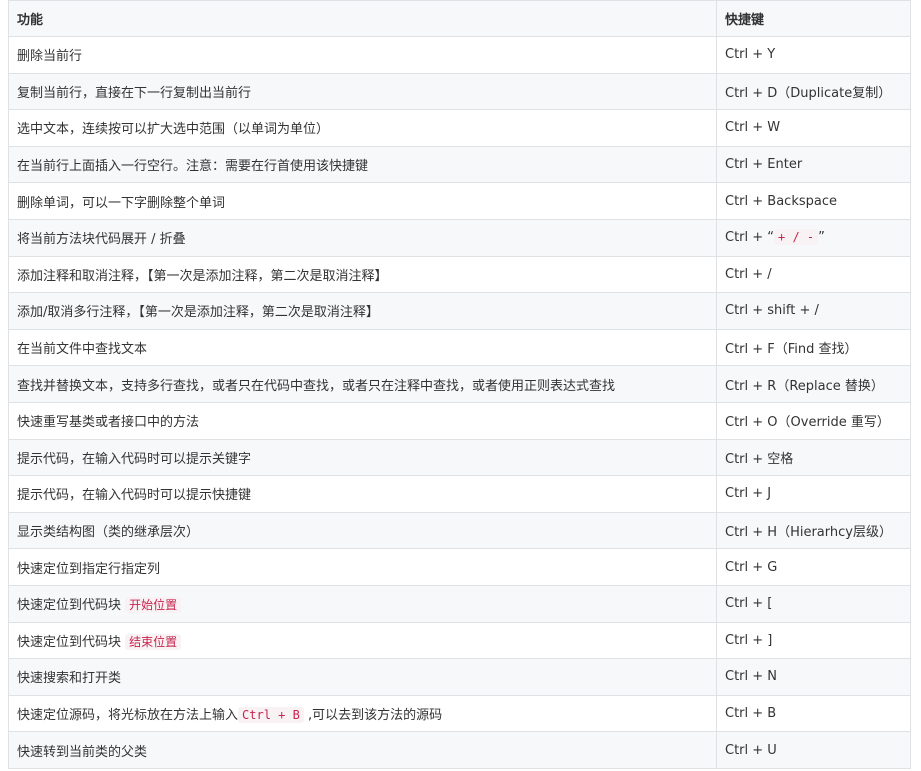 The image size is (921, 771). I want to click on shortcut-cell: Ctrl + D（Duplicate复制）, so click(813, 91).